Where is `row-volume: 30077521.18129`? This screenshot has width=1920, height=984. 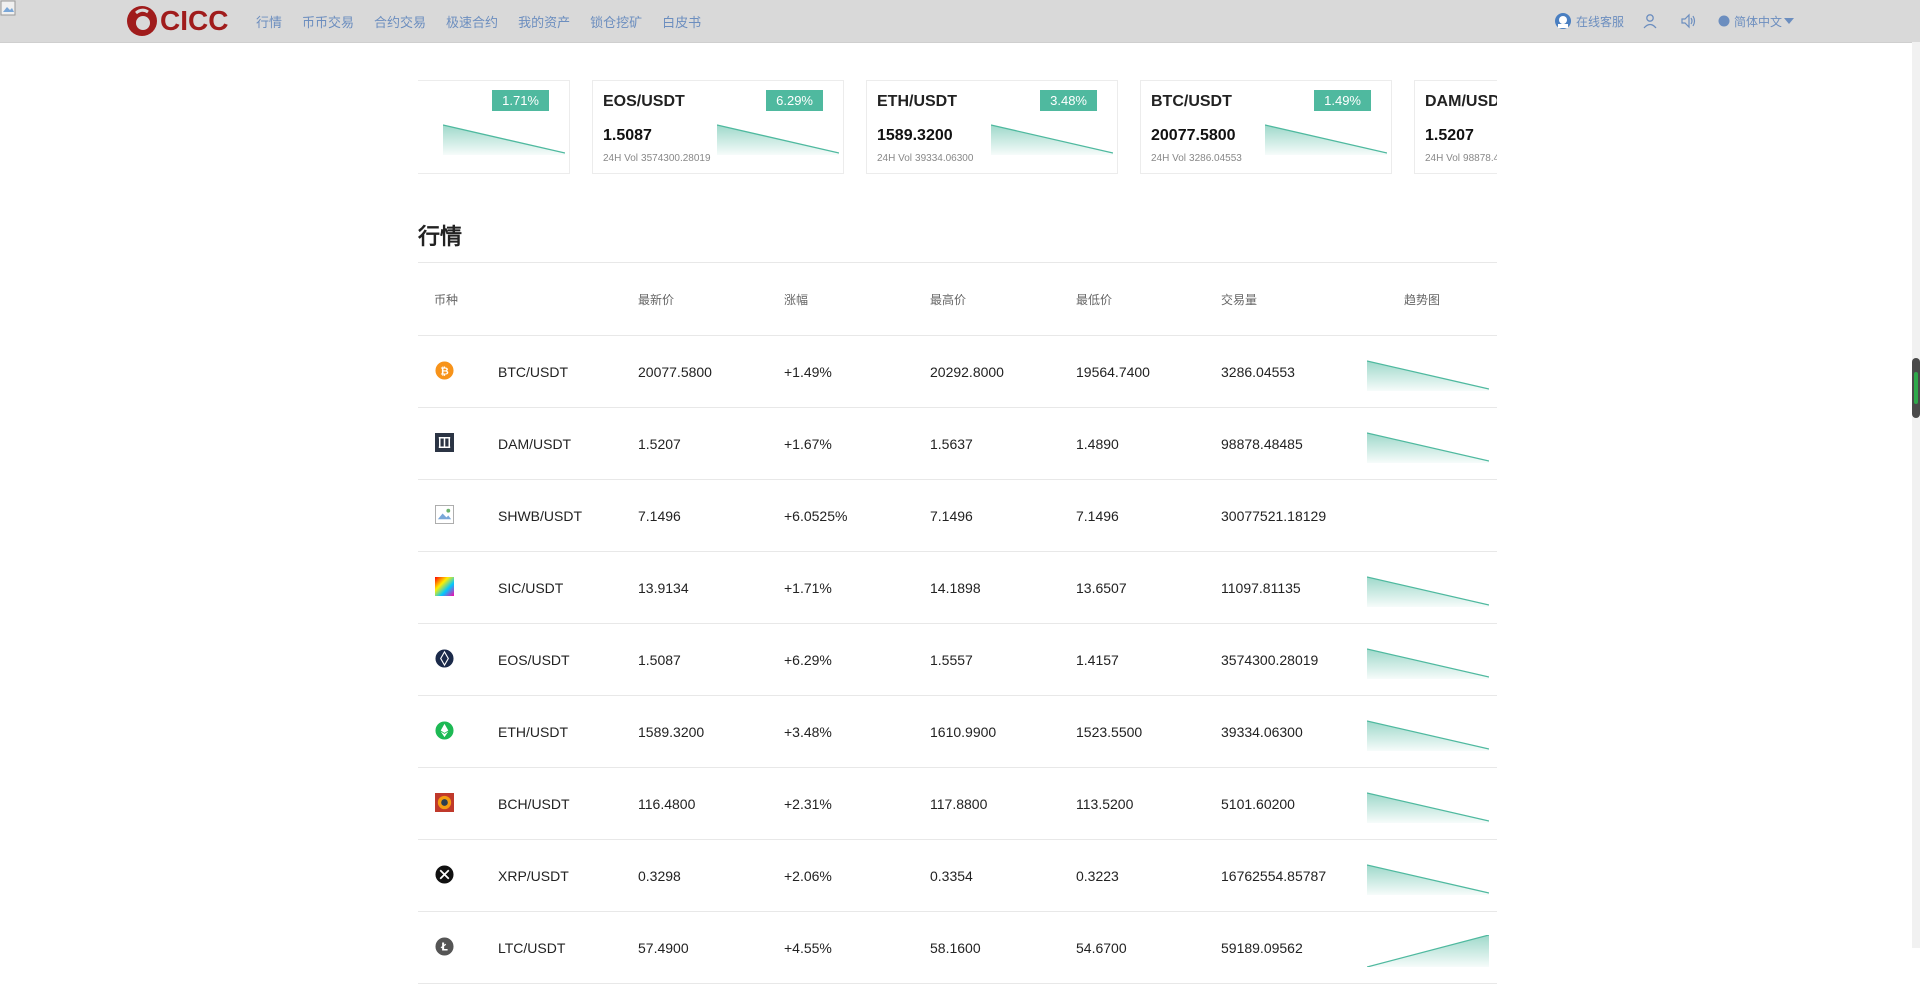 row-volume: 30077521.18129 is located at coordinates (1274, 516).